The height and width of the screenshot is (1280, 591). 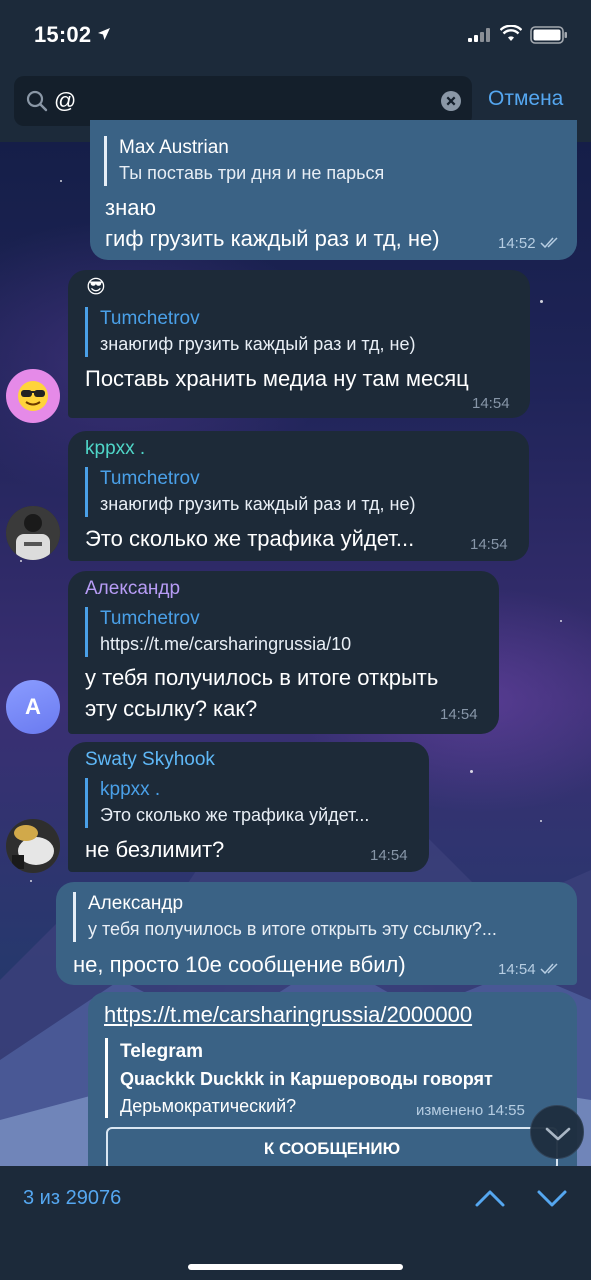 What do you see at coordinates (295, 1267) in the screenshot?
I see `home-indicator` at bounding box center [295, 1267].